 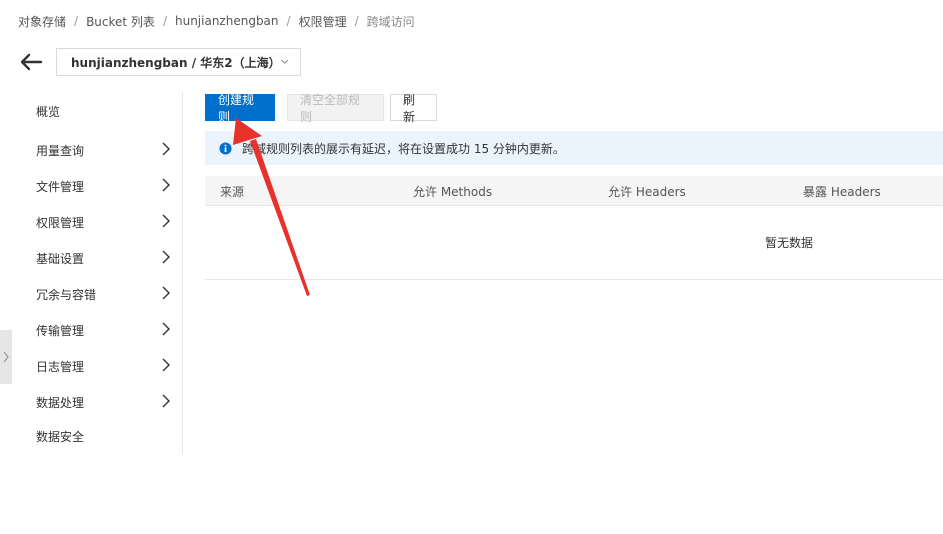 I want to click on column-header-origin: 来源, so click(x=232, y=191).